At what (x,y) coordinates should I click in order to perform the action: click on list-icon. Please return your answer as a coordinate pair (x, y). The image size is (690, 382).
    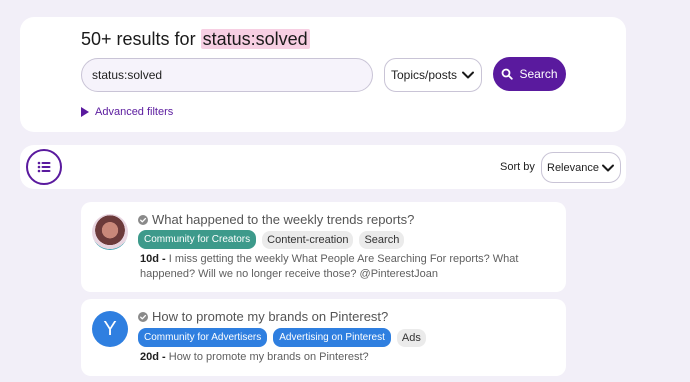
    Looking at the image, I should click on (44, 167).